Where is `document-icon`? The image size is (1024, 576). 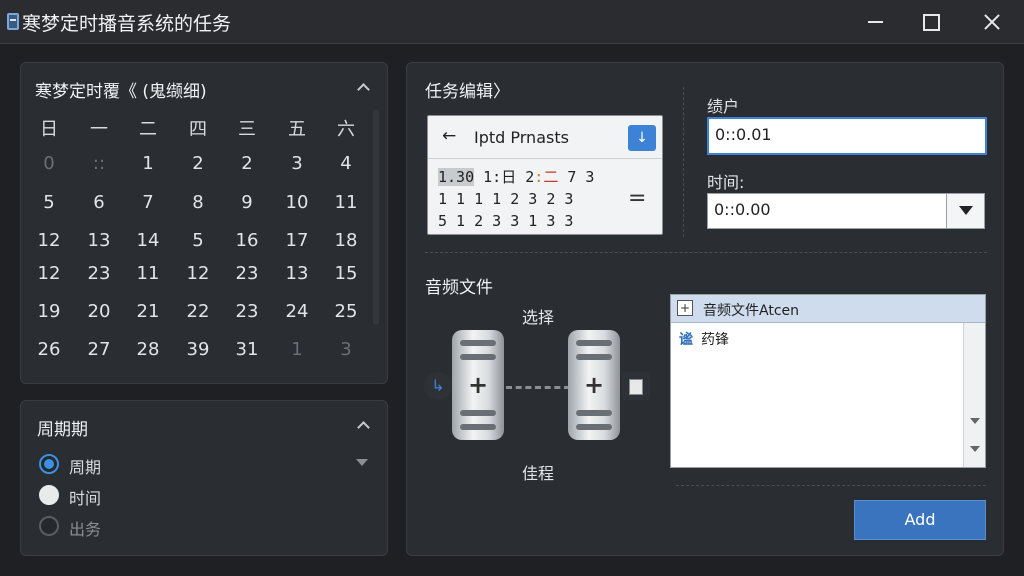
document-icon is located at coordinates (636, 386).